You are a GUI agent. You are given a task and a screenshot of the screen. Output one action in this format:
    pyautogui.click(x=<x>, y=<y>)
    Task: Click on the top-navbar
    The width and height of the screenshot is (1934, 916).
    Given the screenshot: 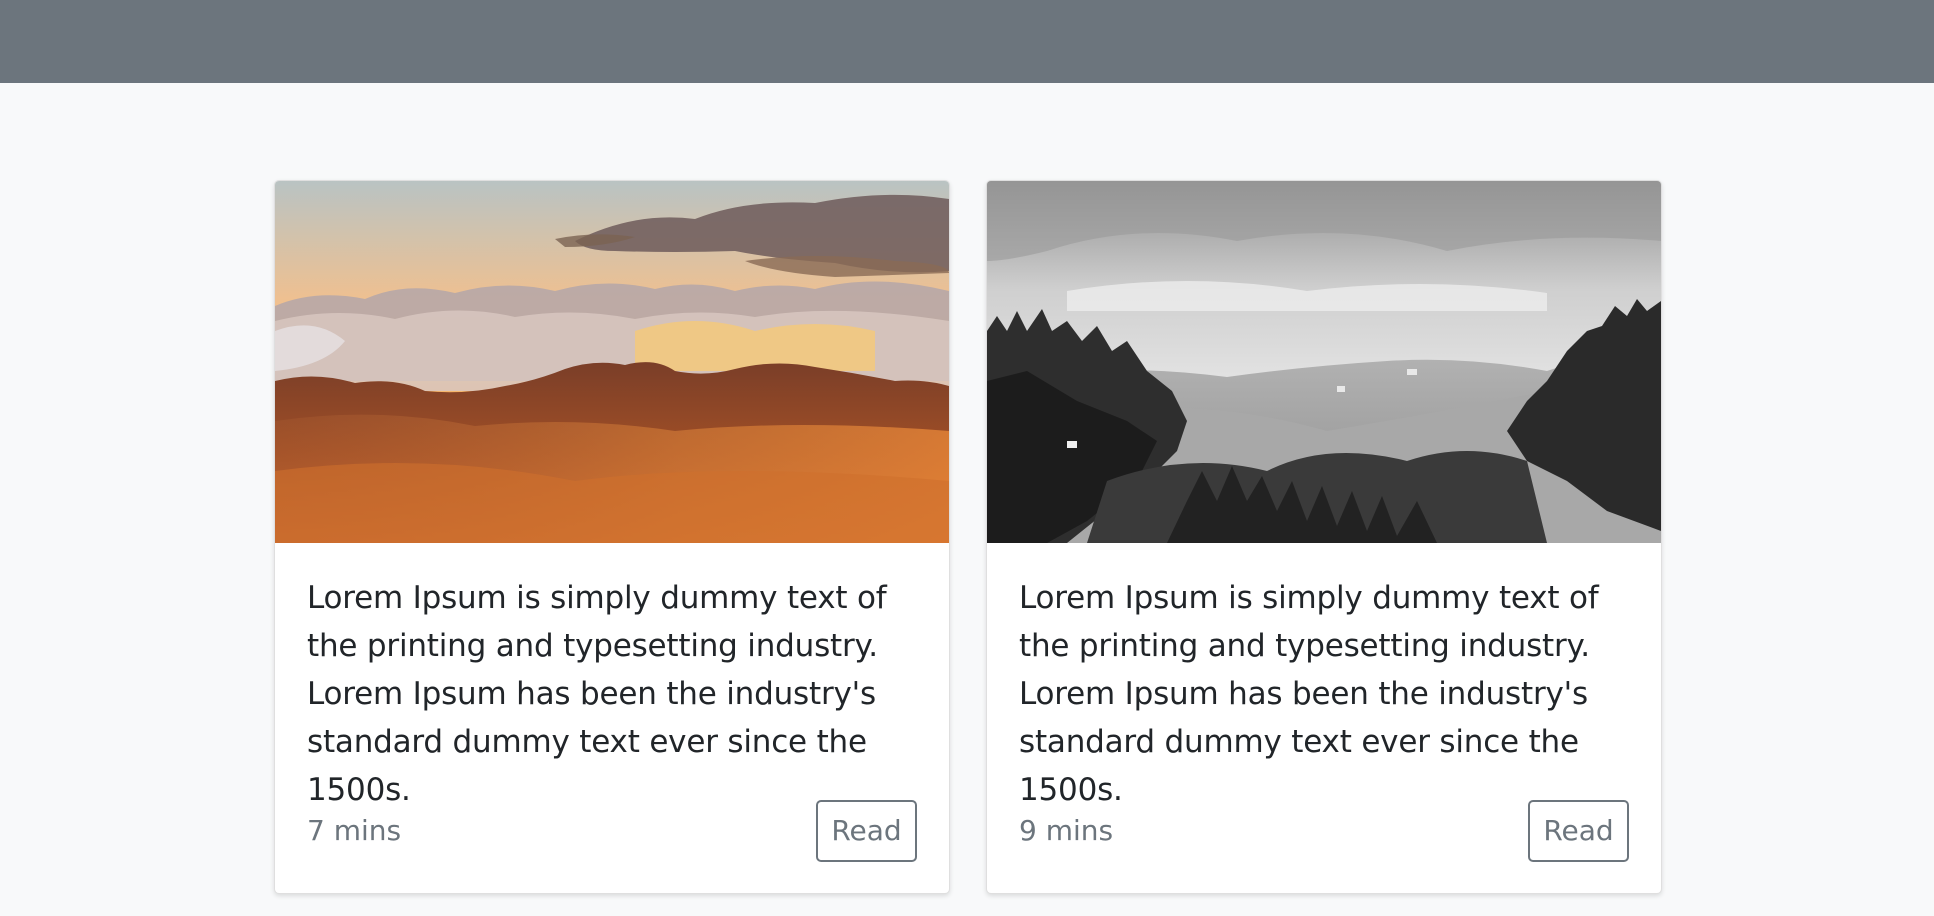 What is the action you would take?
    pyautogui.click(x=967, y=41)
    